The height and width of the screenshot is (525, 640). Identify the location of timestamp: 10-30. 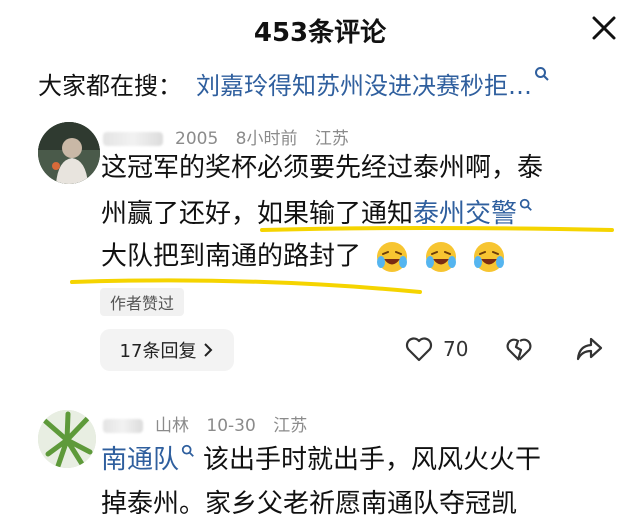
(231, 426).